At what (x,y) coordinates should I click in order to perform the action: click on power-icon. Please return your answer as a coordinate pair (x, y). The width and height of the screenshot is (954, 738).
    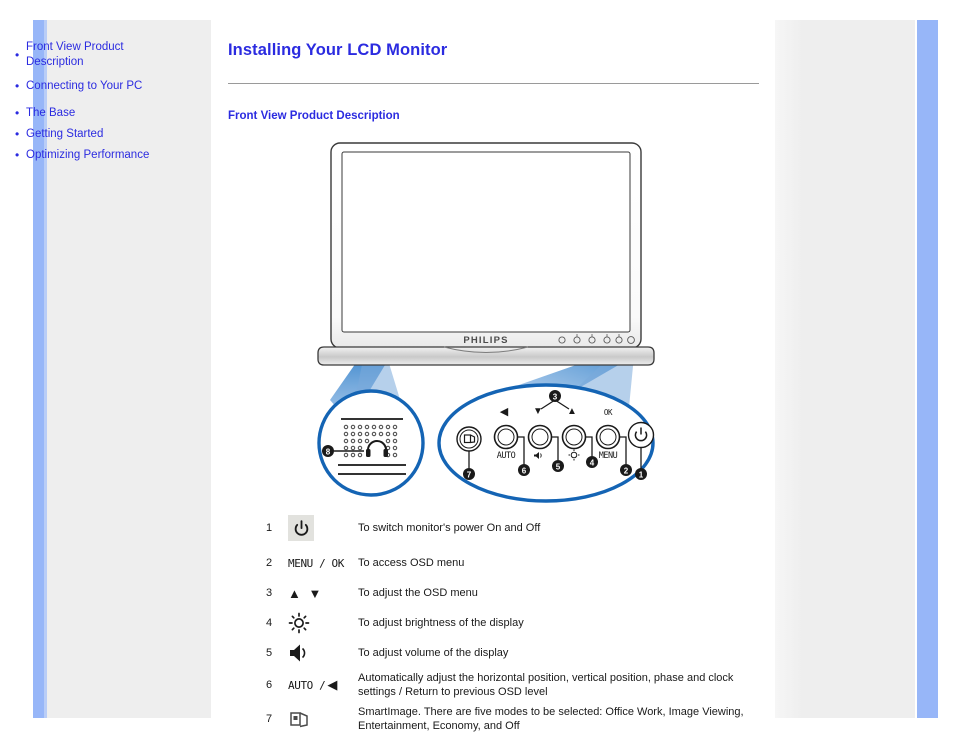
    Looking at the image, I should click on (323, 528).